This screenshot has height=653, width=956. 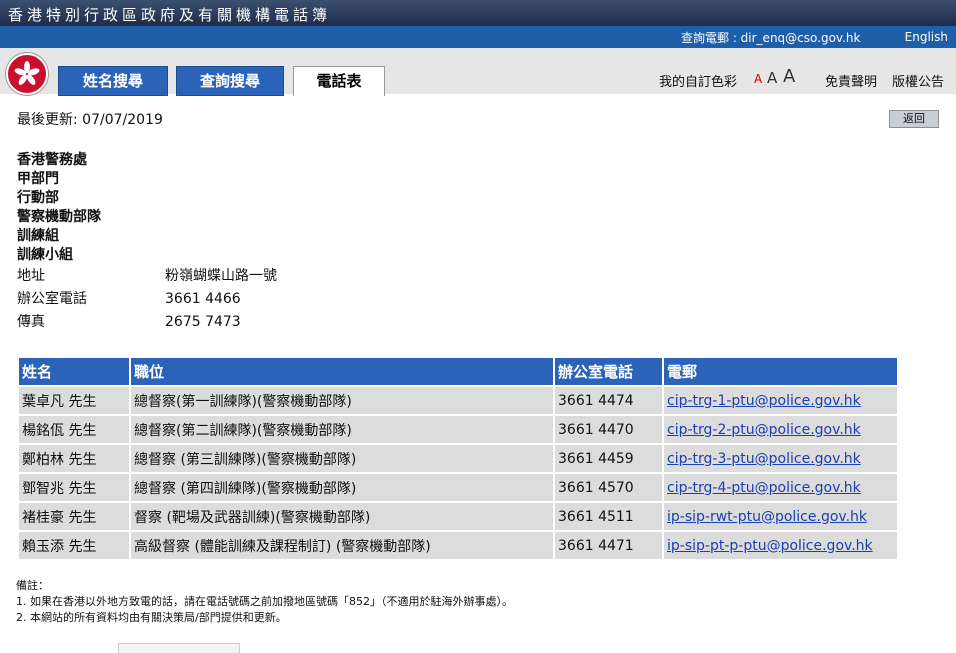 What do you see at coordinates (203, 322) in the screenshot?
I see `fax-value: 2675 7473` at bounding box center [203, 322].